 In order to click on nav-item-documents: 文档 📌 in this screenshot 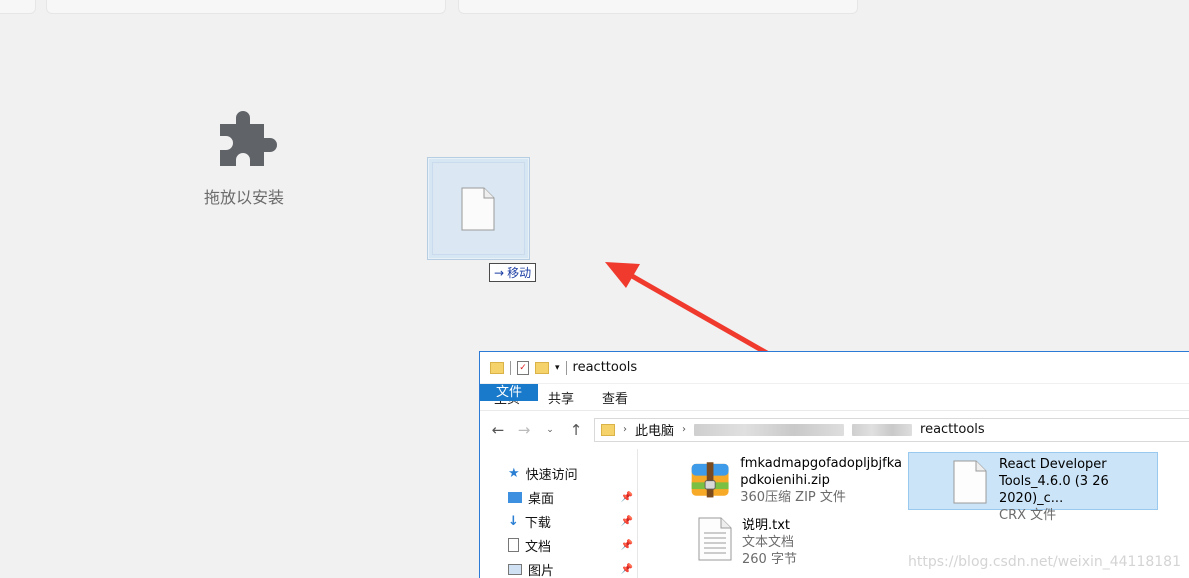, I will do `click(558, 545)`.